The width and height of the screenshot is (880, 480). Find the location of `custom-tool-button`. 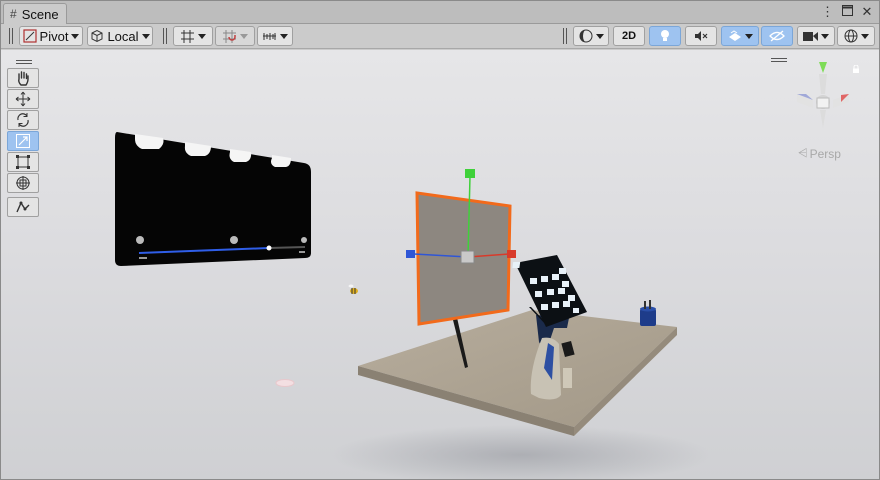

custom-tool-button is located at coordinates (23, 207).